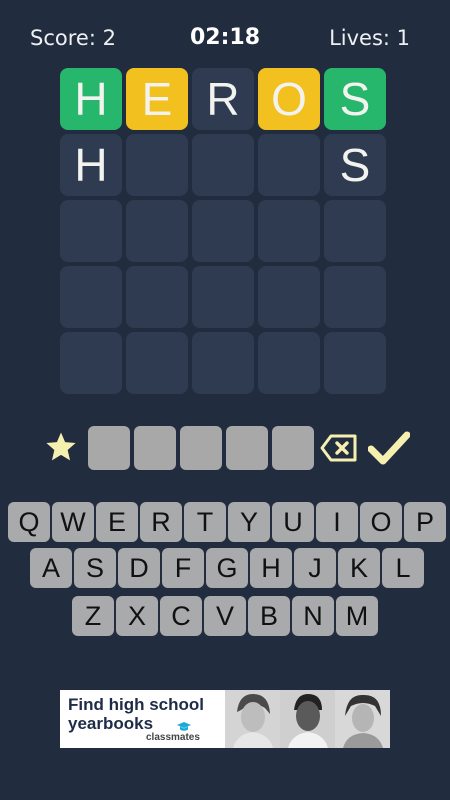  What do you see at coordinates (369, 38) in the screenshot?
I see `lives-label: Lives: 1` at bounding box center [369, 38].